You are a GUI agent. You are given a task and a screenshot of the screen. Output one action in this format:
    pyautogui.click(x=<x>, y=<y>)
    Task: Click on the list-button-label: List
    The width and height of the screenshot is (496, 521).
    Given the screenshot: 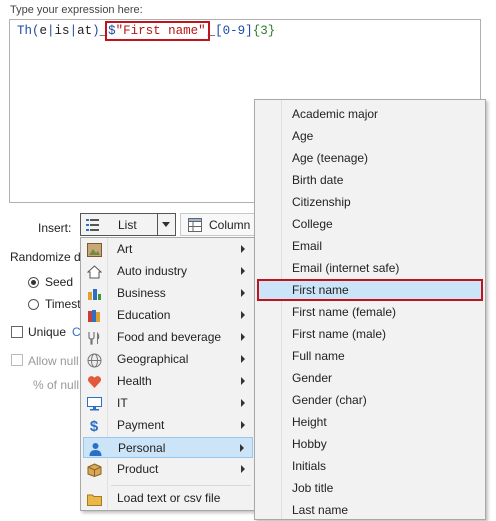 What is the action you would take?
    pyautogui.click(x=127, y=225)
    